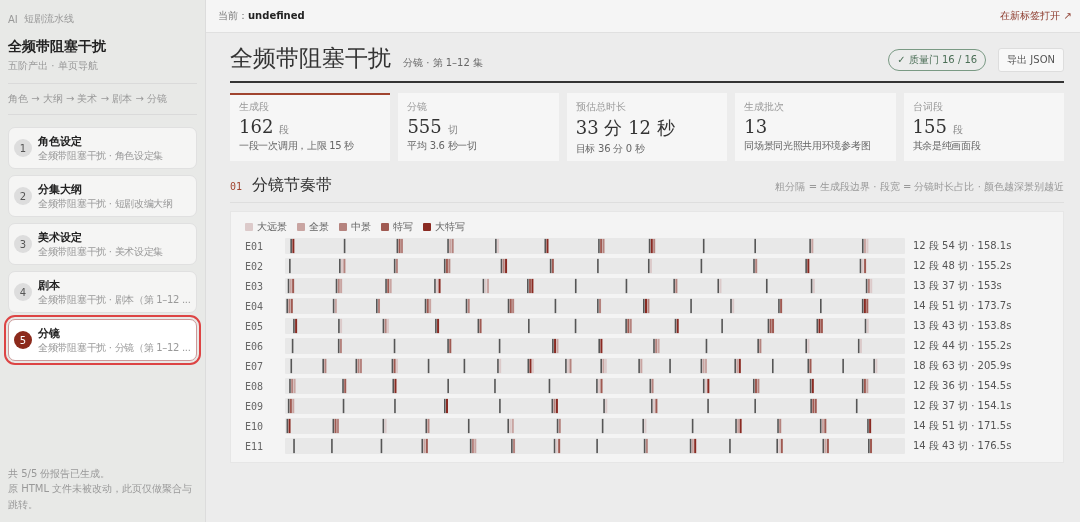  Describe the element at coordinates (962, 406) in the screenshot. I see `episode-stats: 12 段 37 切 · 154.1s` at that location.